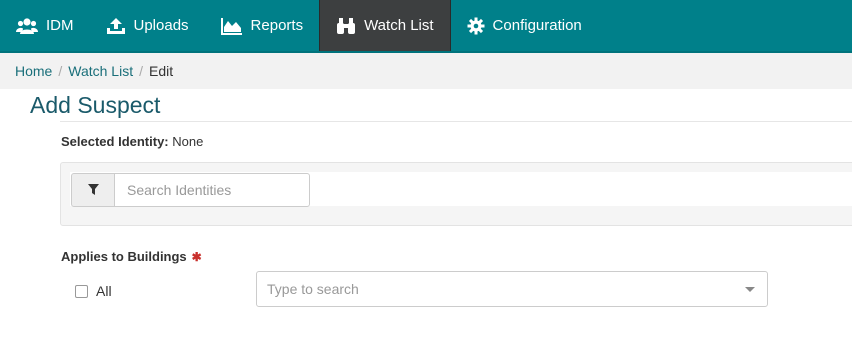 Image resolution: width=852 pixels, height=346 pixels. What do you see at coordinates (537, 25) in the screenshot?
I see `nav-label-configuration: Configuration` at bounding box center [537, 25].